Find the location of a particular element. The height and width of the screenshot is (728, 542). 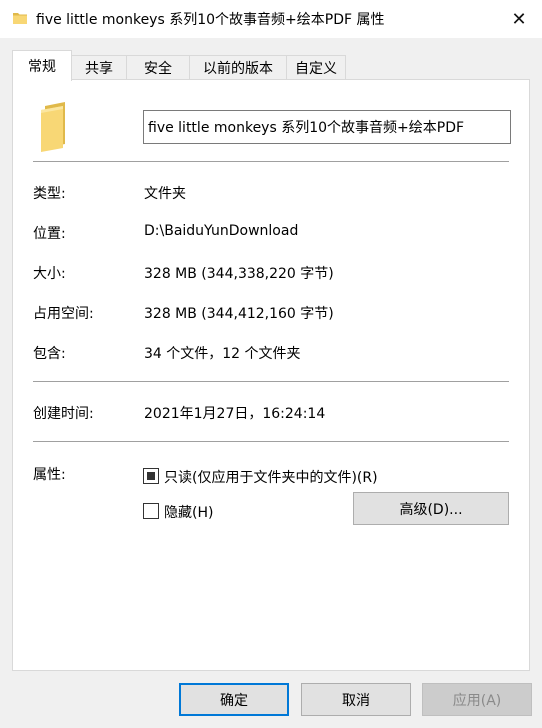

type-label: 类型: is located at coordinates (49, 194).